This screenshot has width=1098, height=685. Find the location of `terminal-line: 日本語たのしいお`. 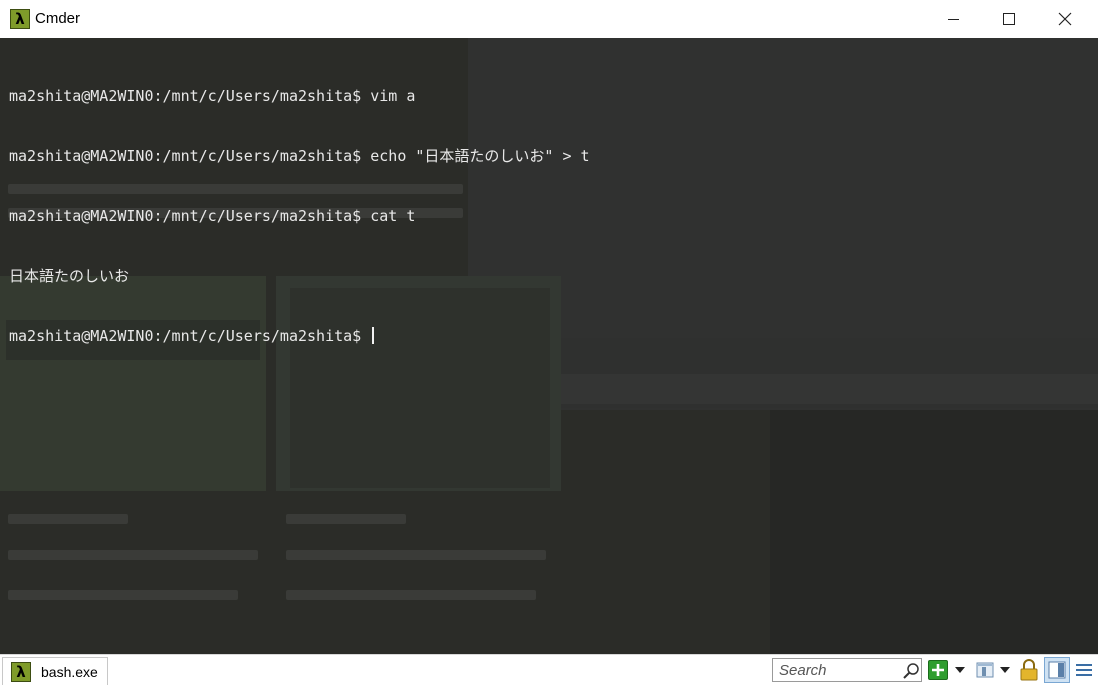

terminal-line: 日本語たのしいお is located at coordinates (69, 276).